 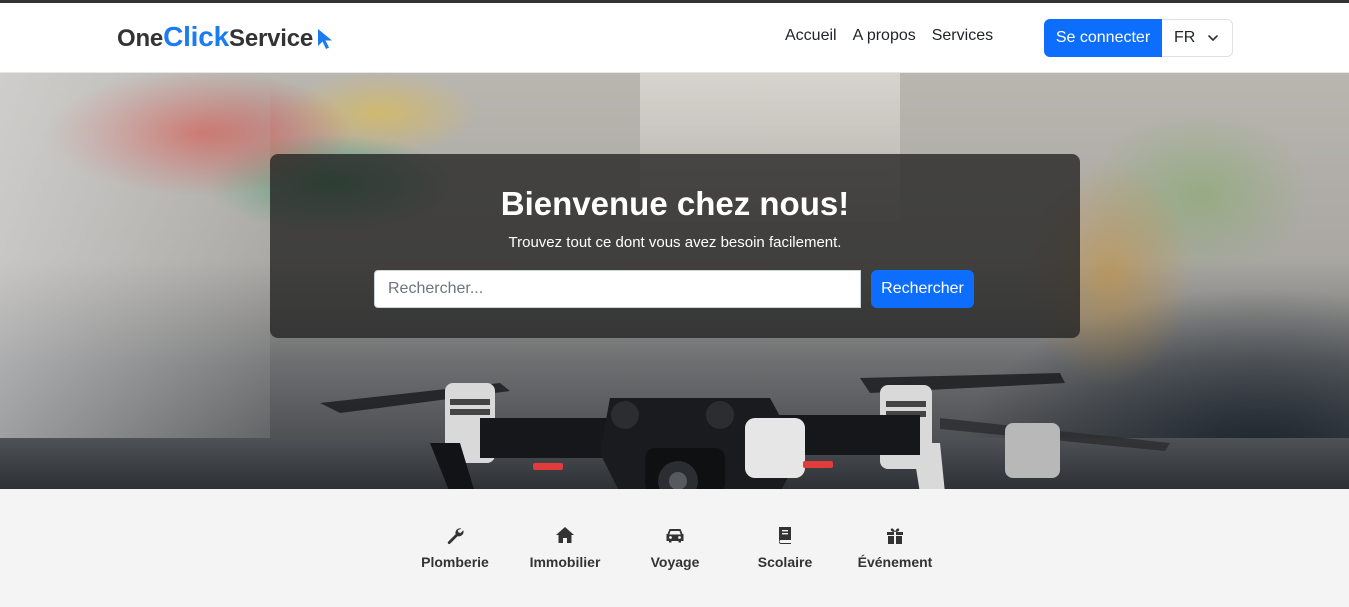 What do you see at coordinates (811, 36) in the screenshot?
I see `nav-link-accueil: Accueil` at bounding box center [811, 36].